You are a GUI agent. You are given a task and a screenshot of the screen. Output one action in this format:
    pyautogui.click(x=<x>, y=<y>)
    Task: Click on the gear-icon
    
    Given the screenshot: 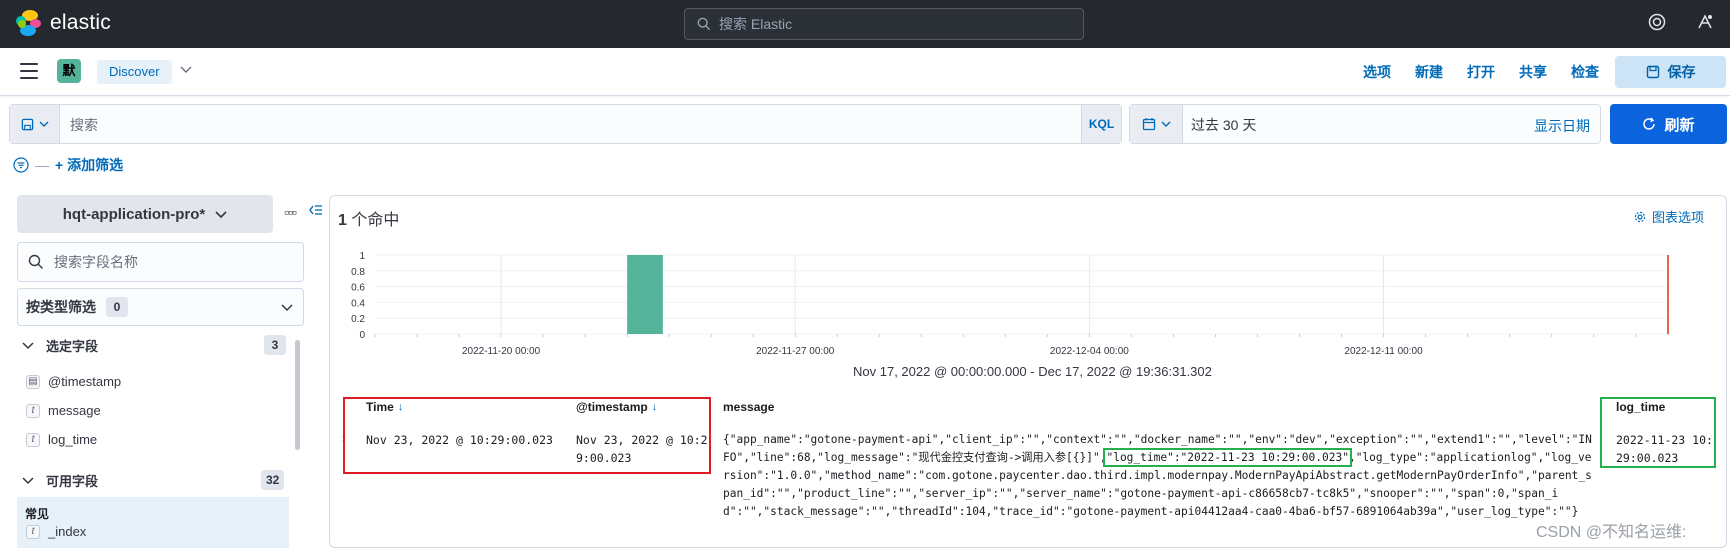 What is the action you would take?
    pyautogui.click(x=1640, y=216)
    